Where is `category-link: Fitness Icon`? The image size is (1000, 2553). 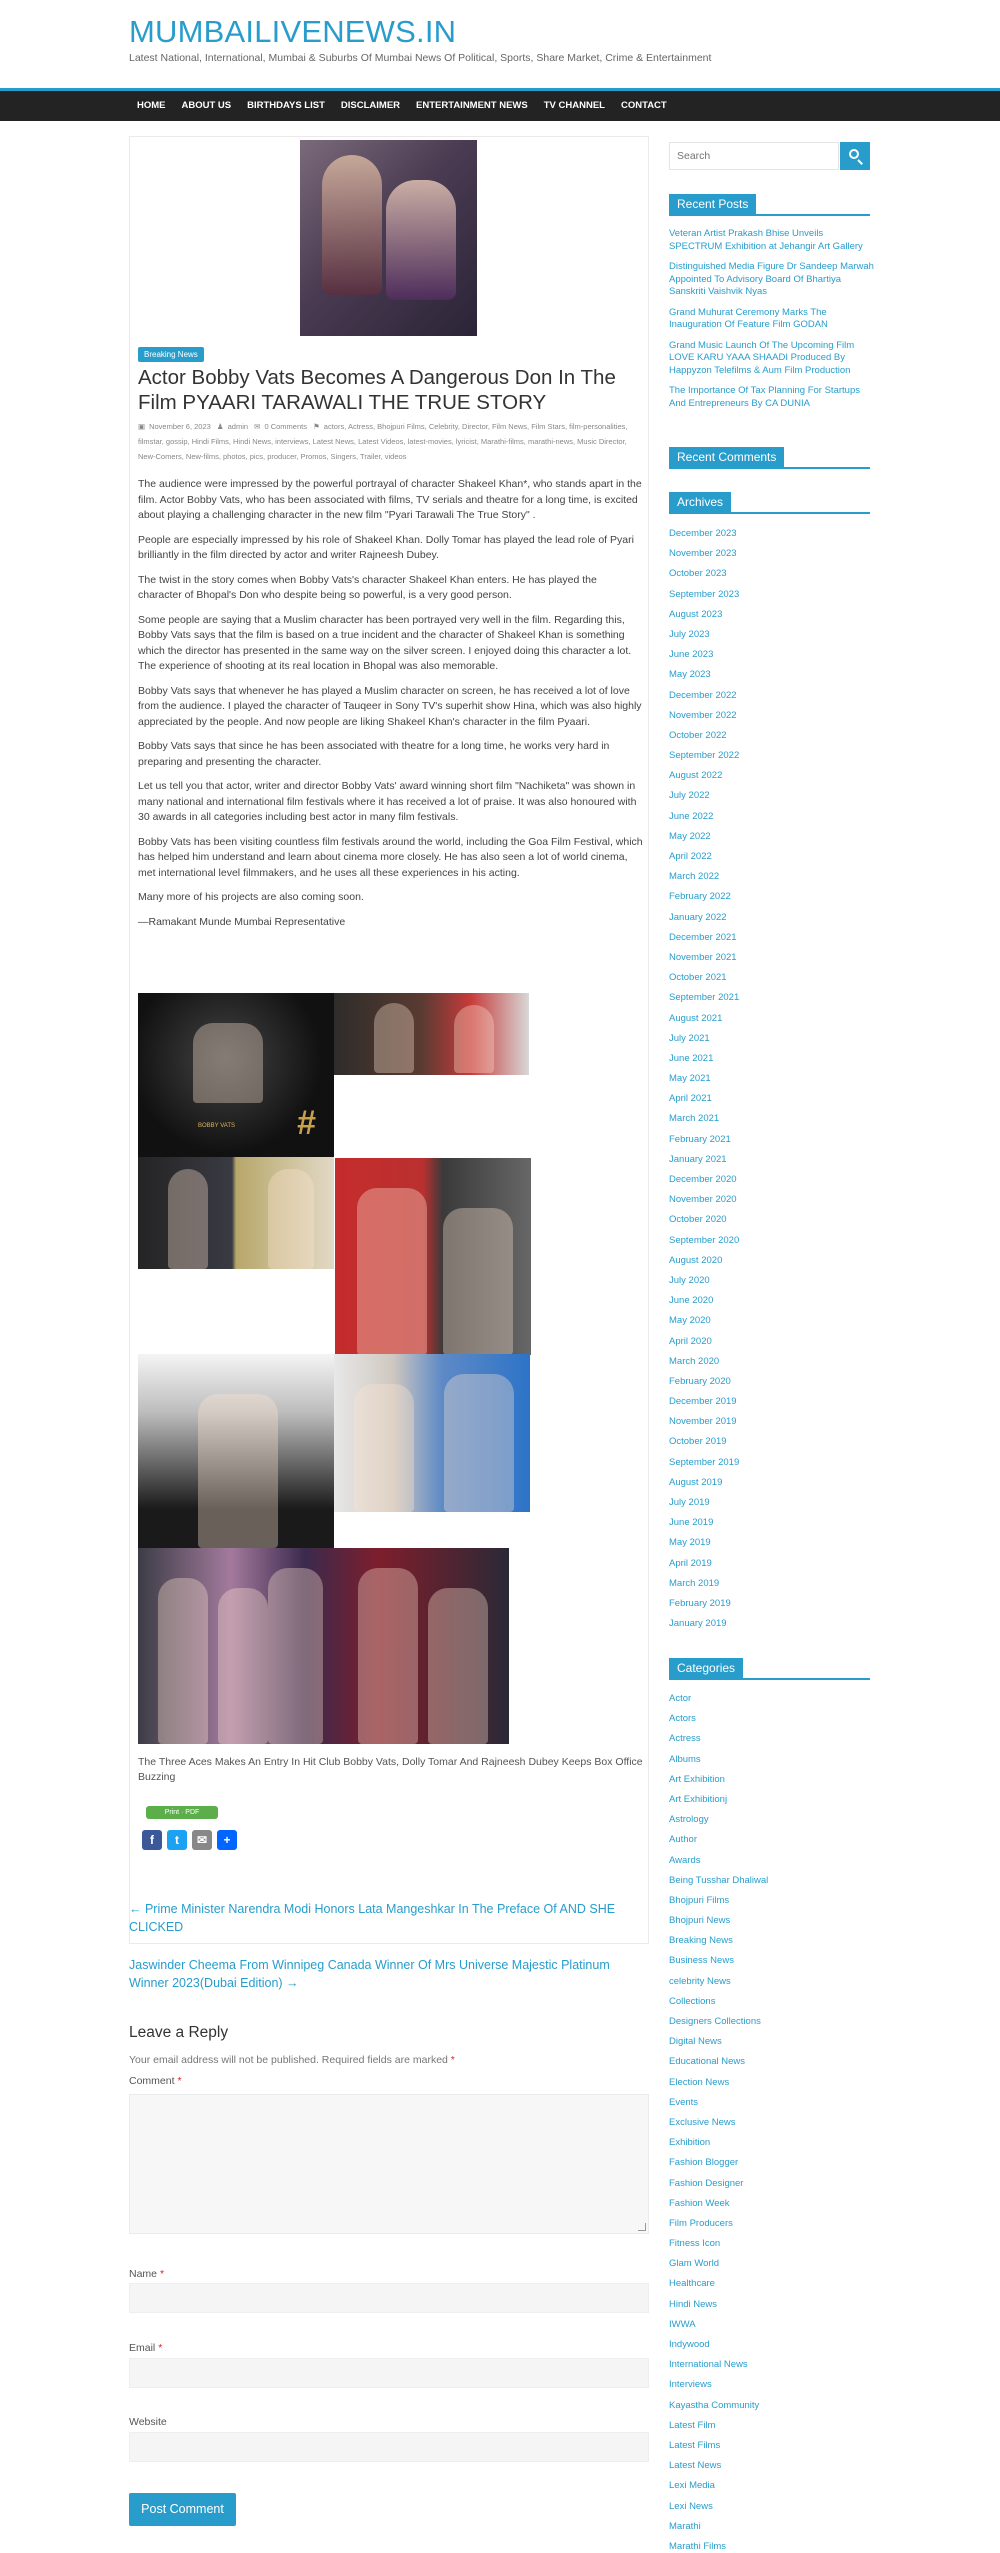 category-link: Fitness Icon is located at coordinates (771, 2246).